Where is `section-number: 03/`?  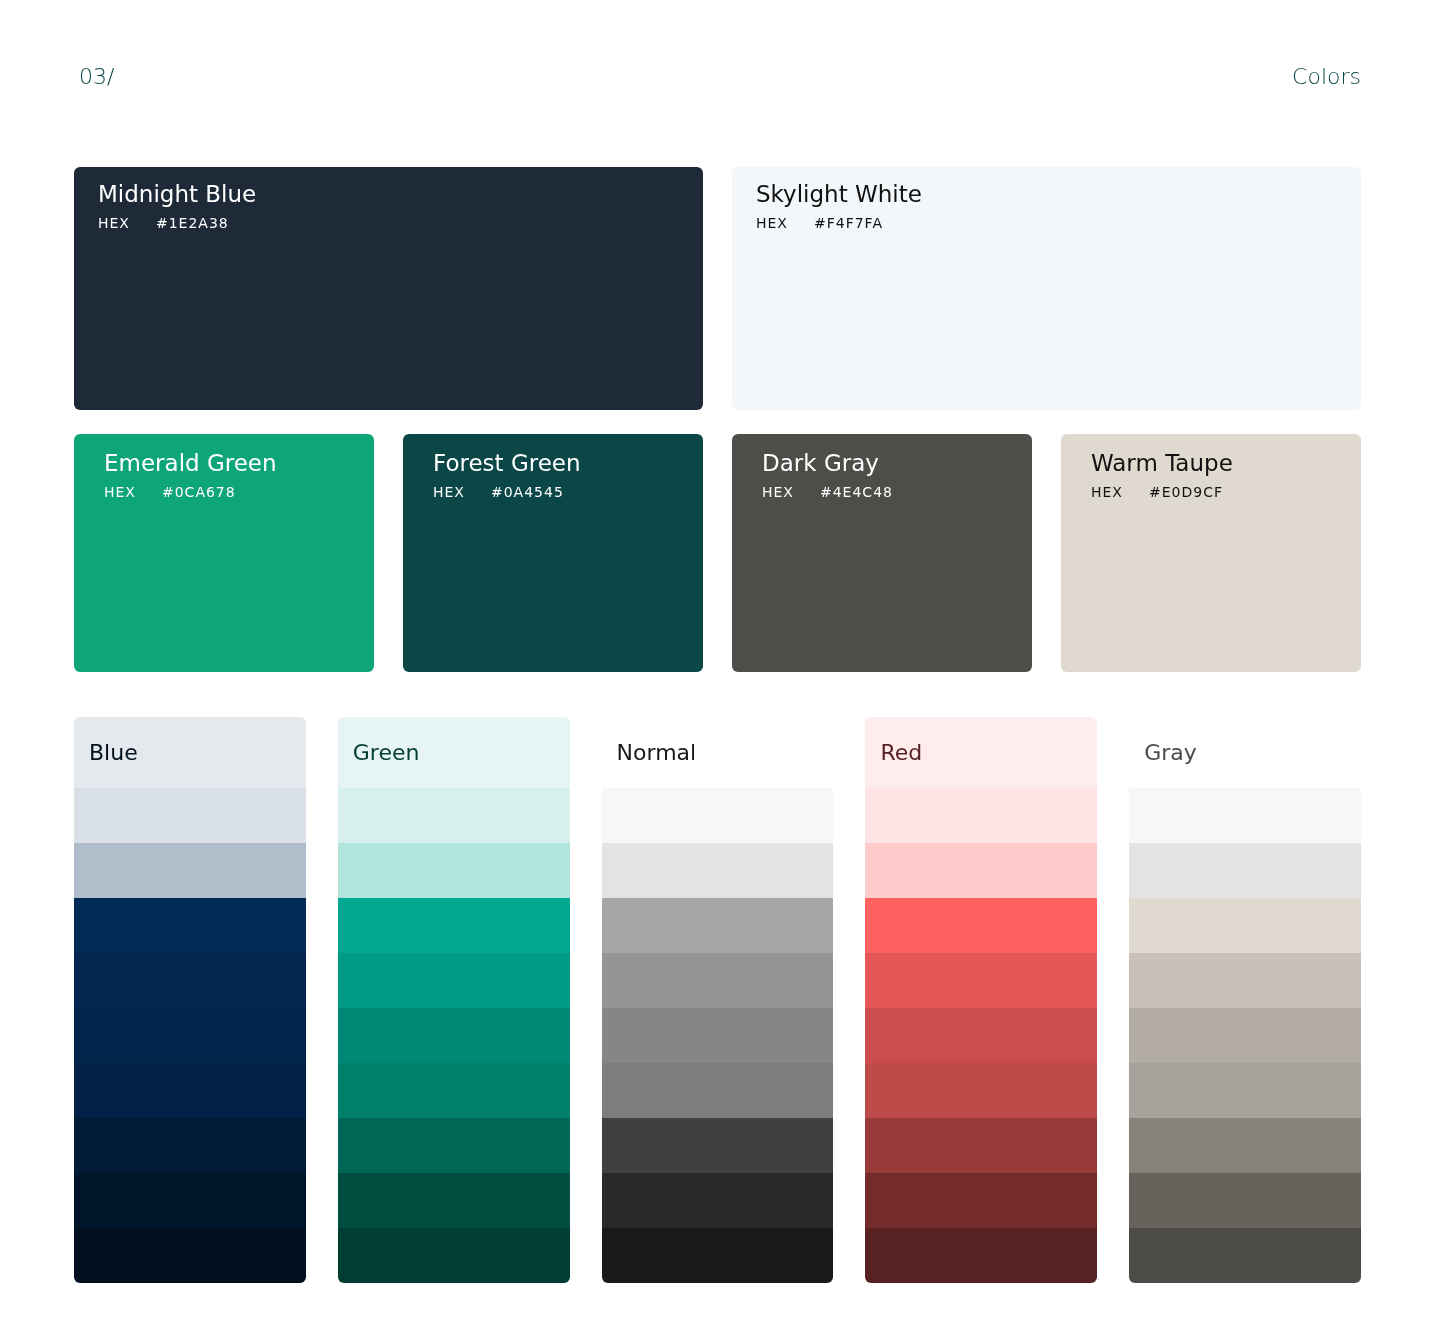 section-number: 03/ is located at coordinates (97, 76).